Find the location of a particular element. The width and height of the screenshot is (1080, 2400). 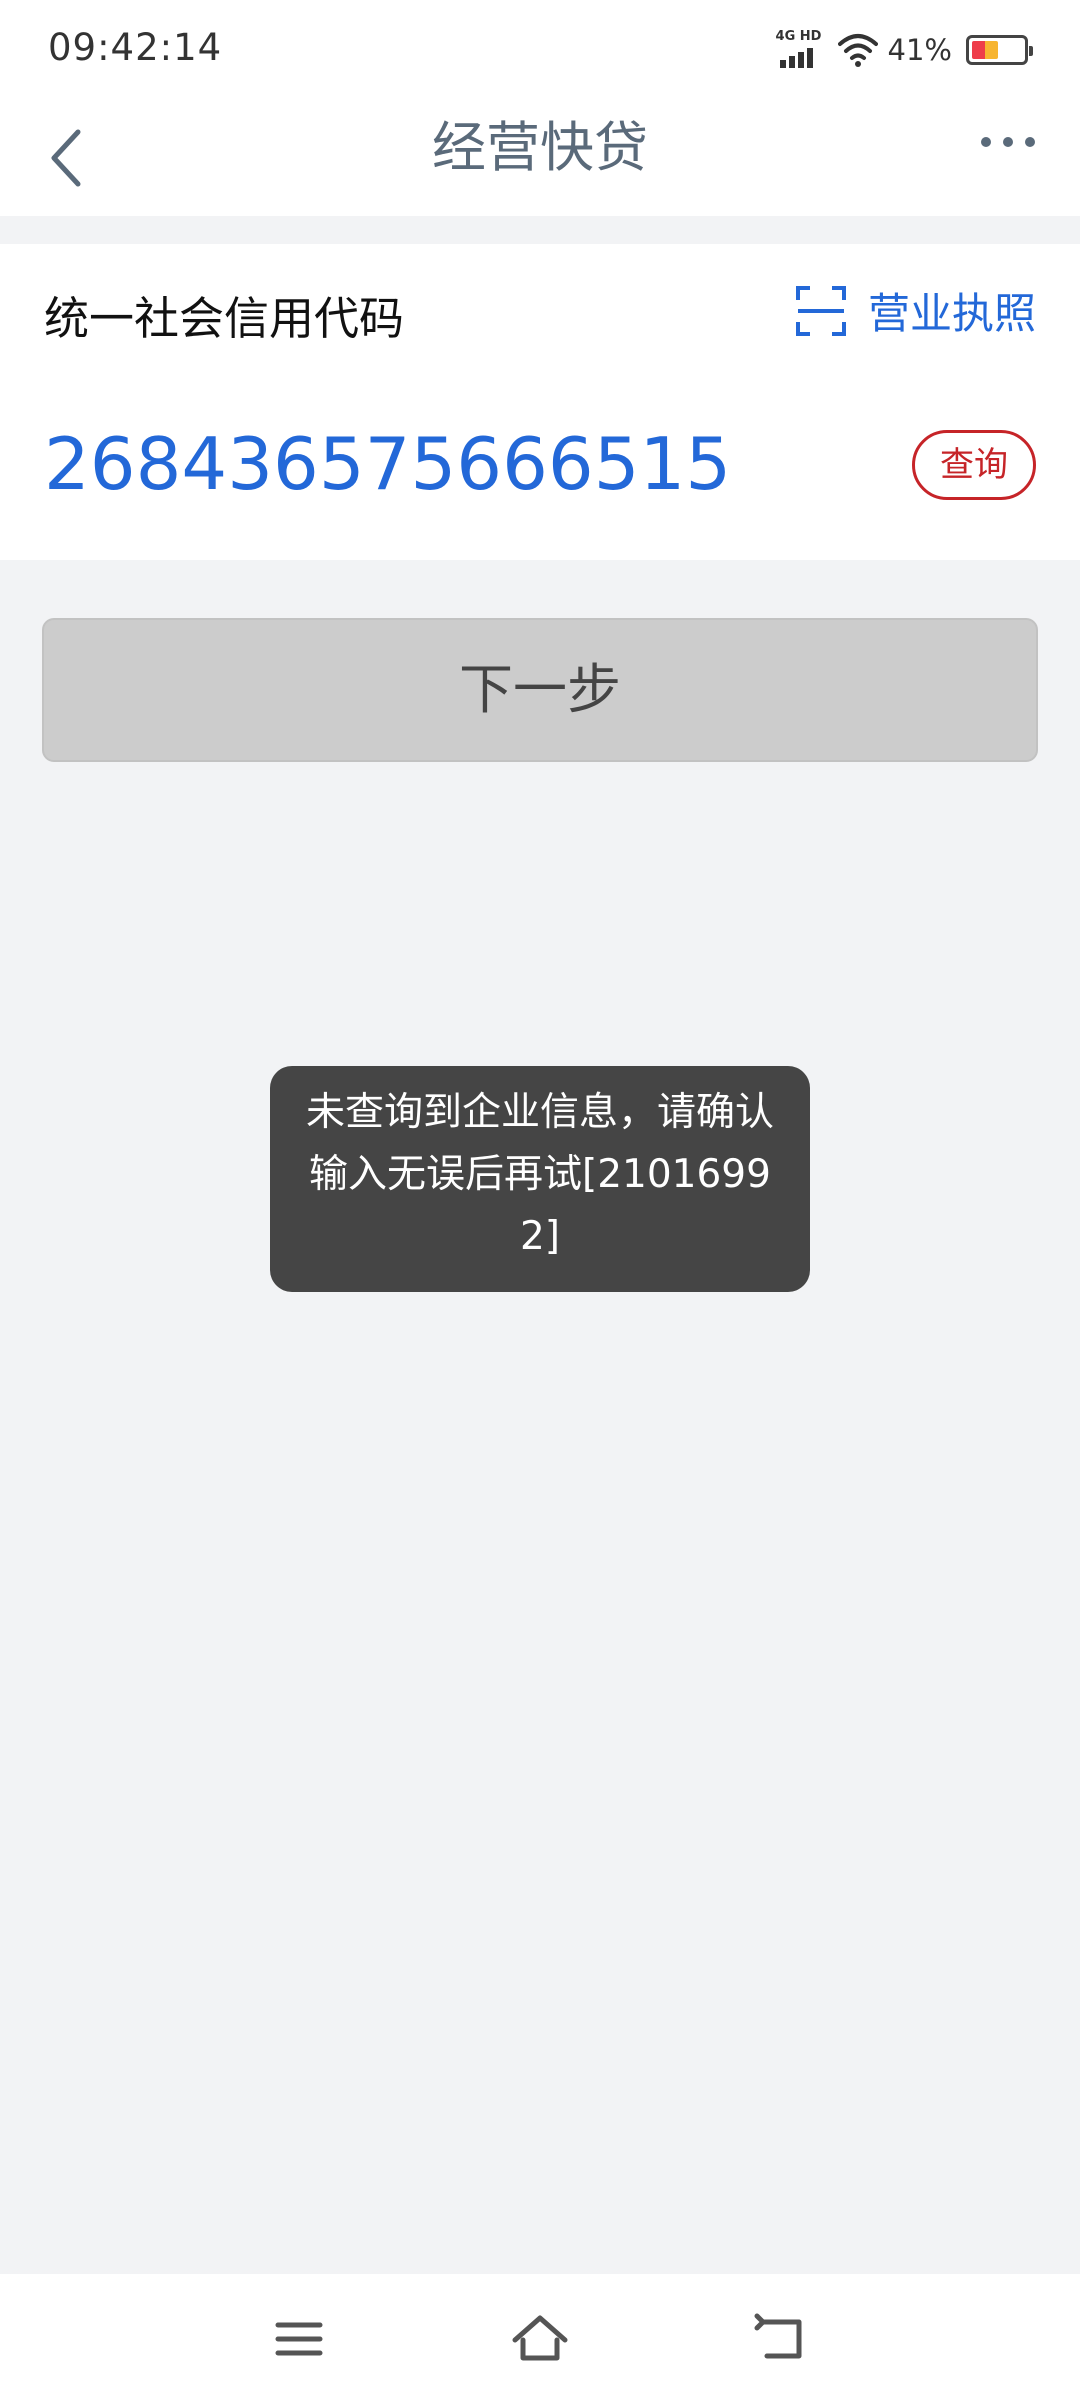

error-toast: 未查询到企业信息，请确认输入无误后再试[21016992] is located at coordinates (540, 1179).